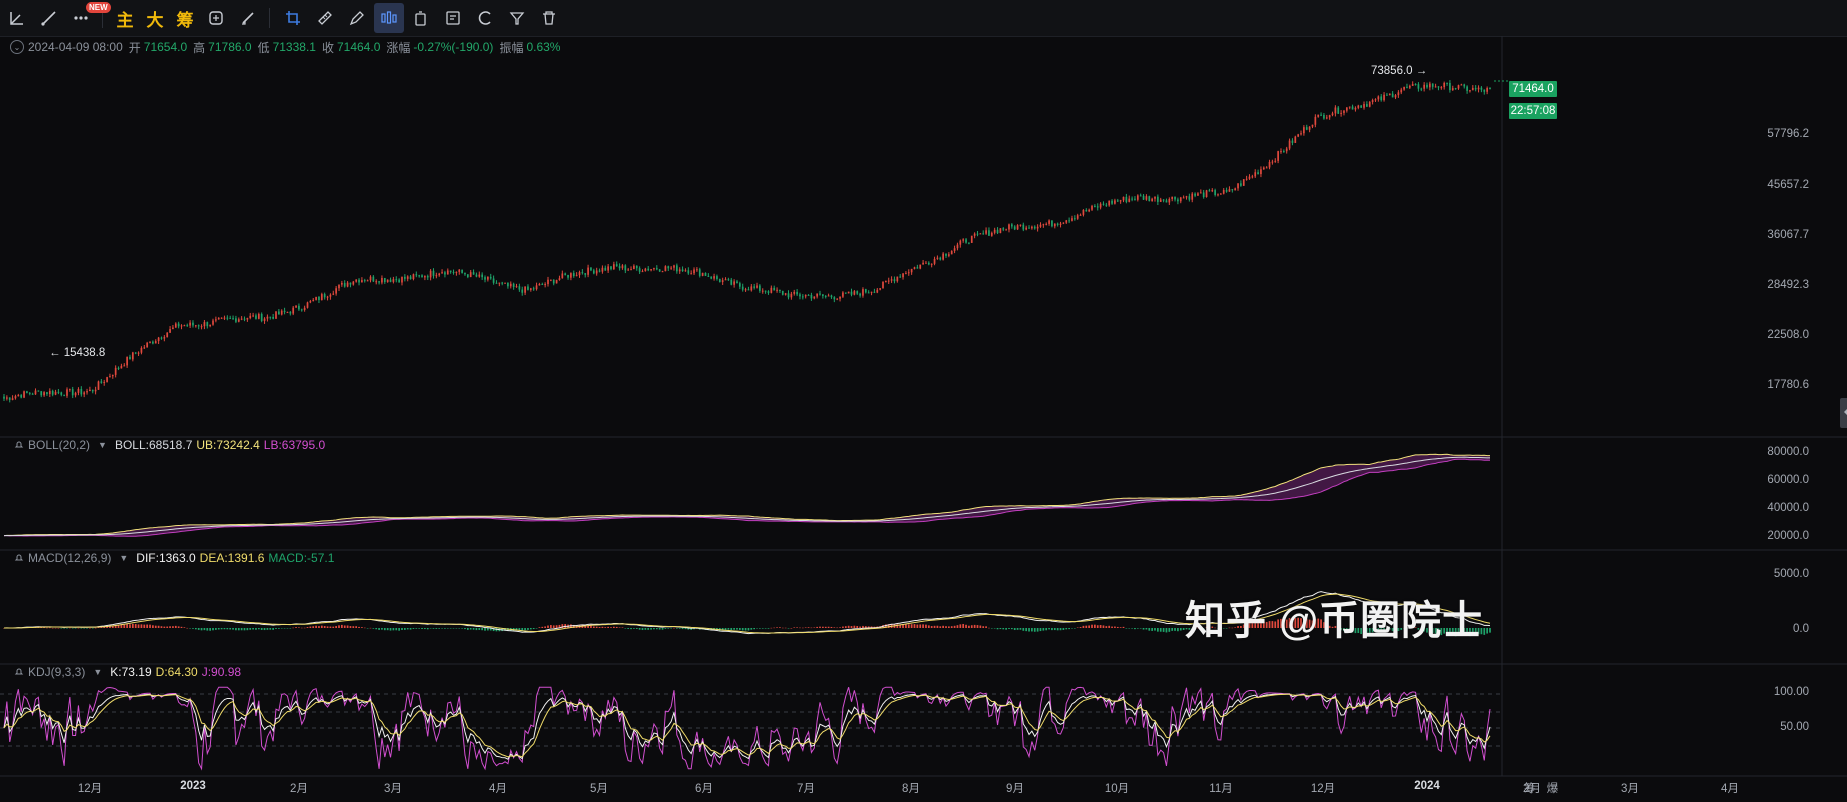 The image size is (1847, 802). Describe the element at coordinates (129, 672) in the screenshot. I see `kdj-legend: KDJ(9,3,3) ▼ K:73.19 D:64.30 J:90.98` at that location.